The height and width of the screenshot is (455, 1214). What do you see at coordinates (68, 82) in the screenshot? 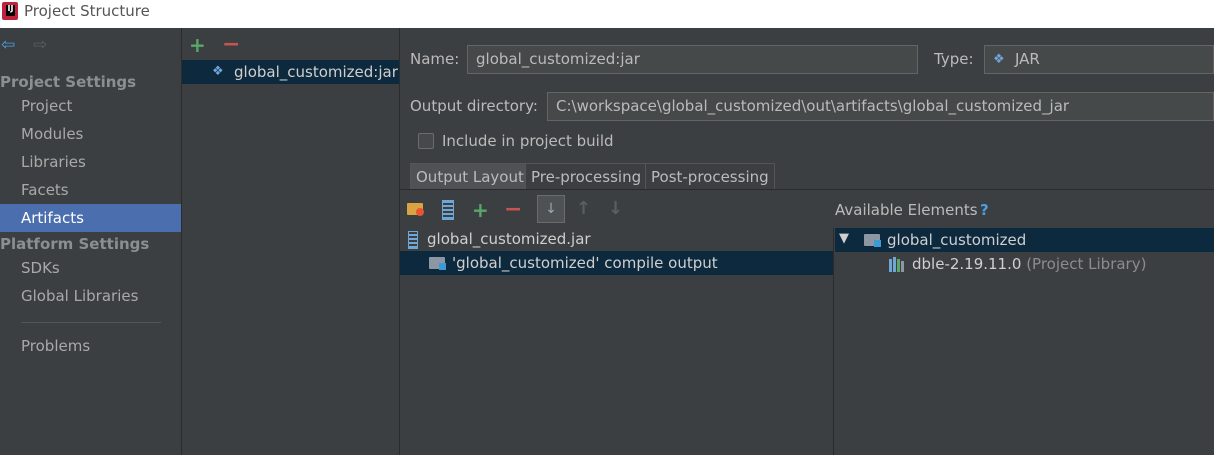
I see `project-settings-header: Project Settings` at bounding box center [68, 82].